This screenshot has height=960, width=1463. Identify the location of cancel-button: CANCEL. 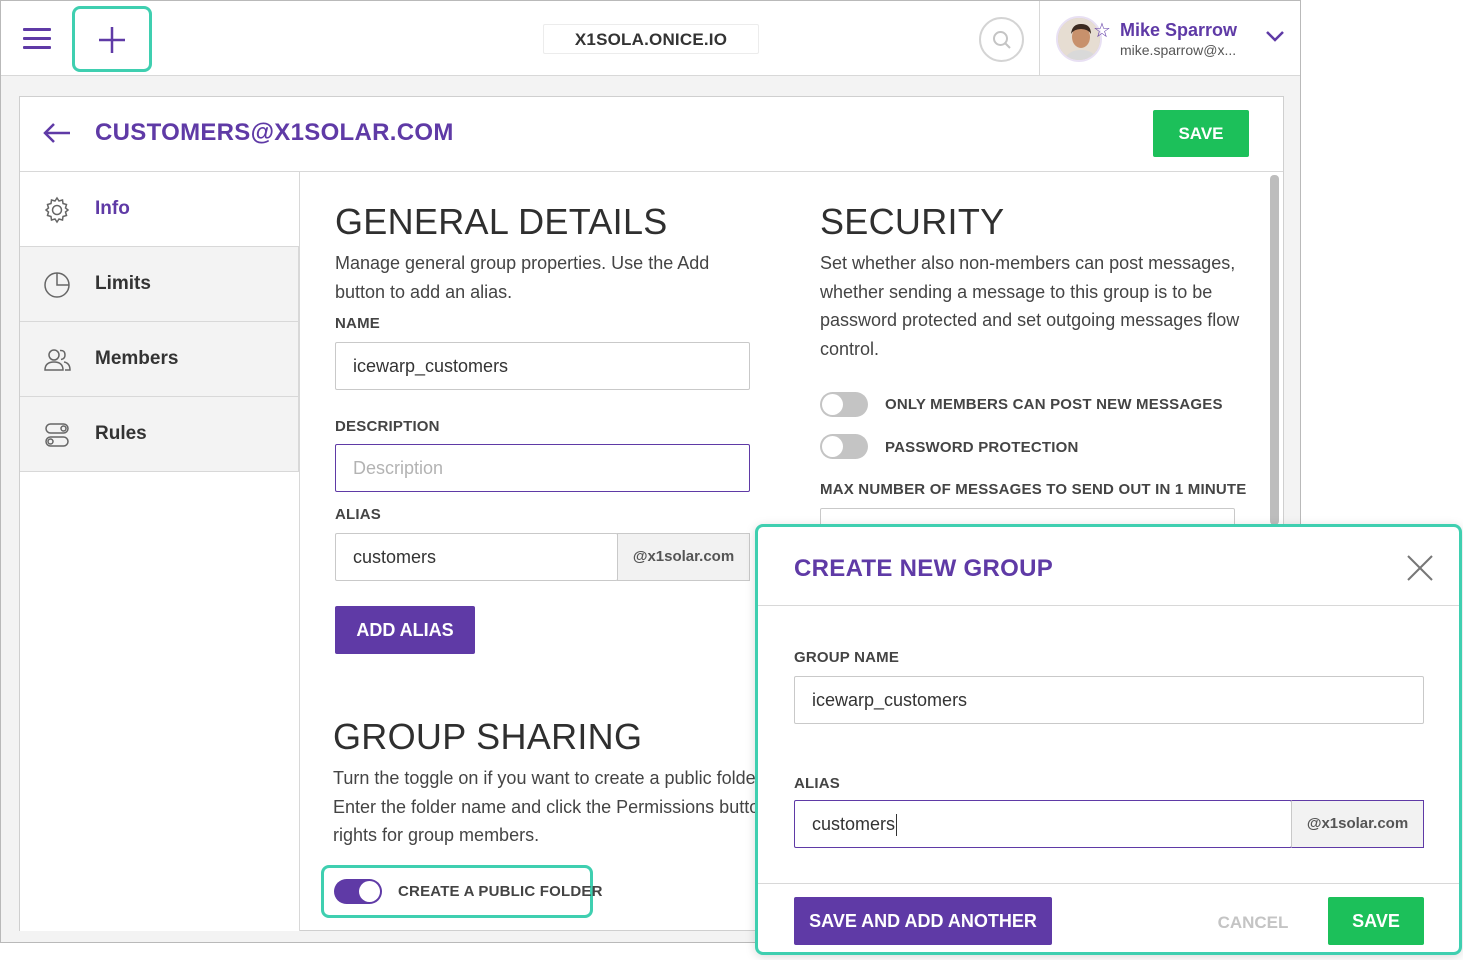
(1253, 923).